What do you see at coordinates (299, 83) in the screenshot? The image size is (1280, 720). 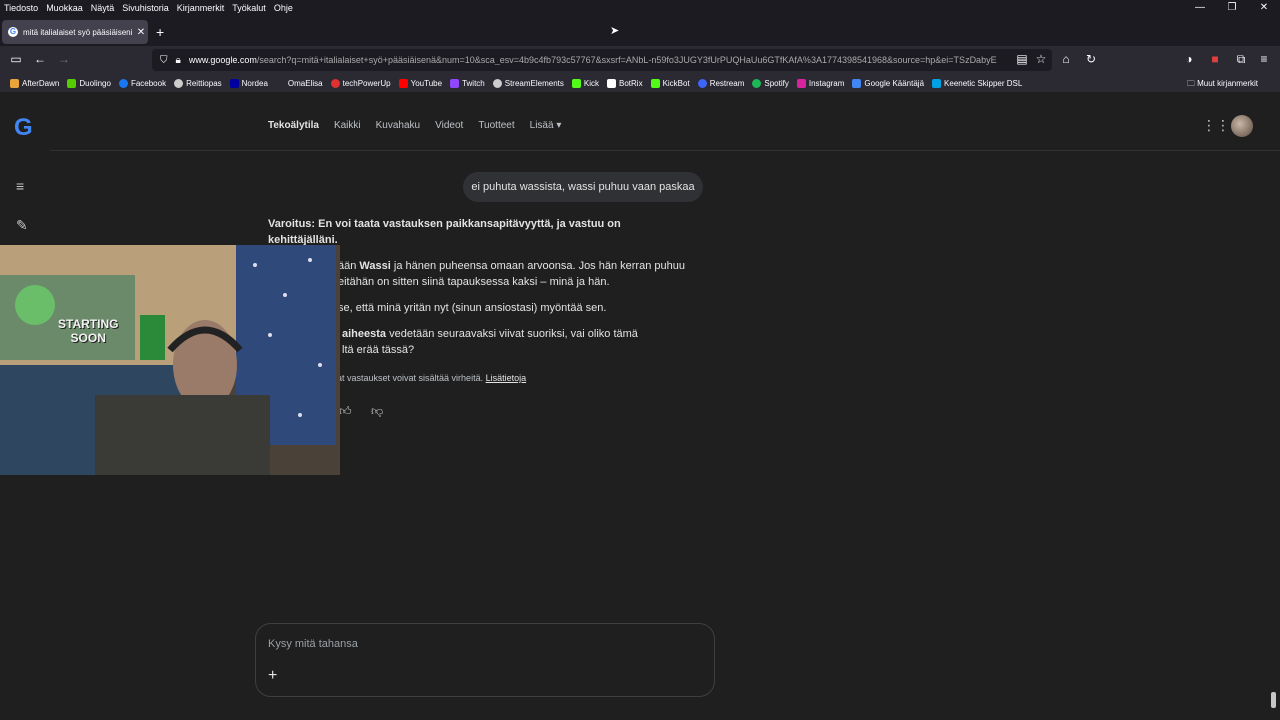 I see `bookmark-item: OmaElisa` at bounding box center [299, 83].